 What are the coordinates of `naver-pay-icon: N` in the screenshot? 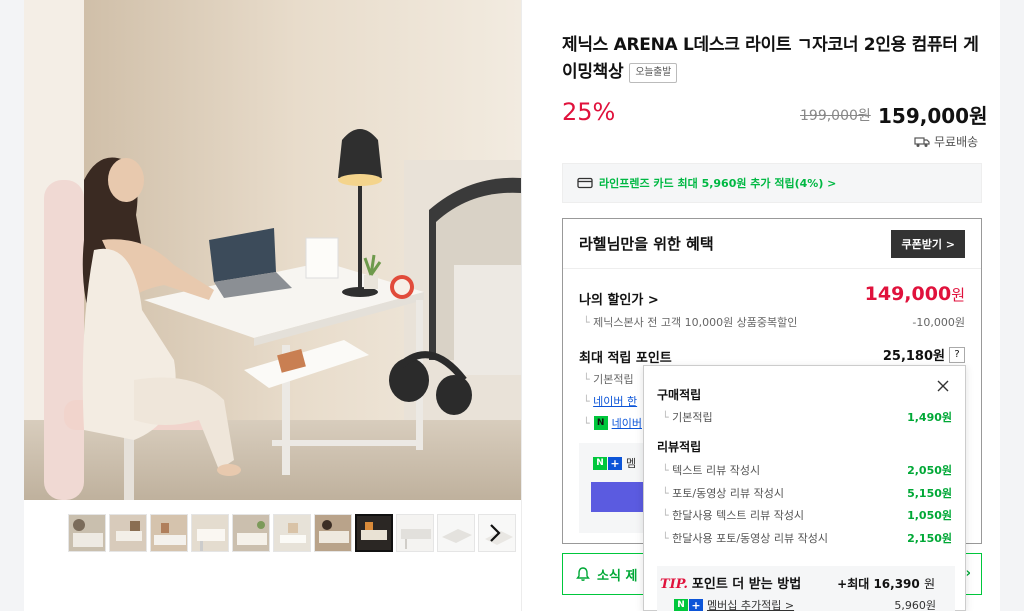 It's located at (600, 423).